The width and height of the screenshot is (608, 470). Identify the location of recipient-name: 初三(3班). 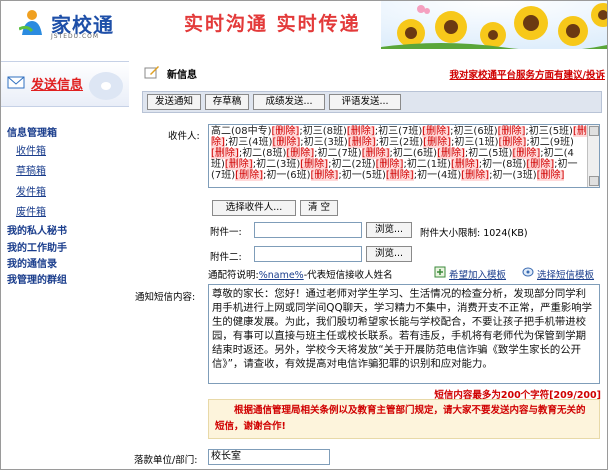
(325, 142).